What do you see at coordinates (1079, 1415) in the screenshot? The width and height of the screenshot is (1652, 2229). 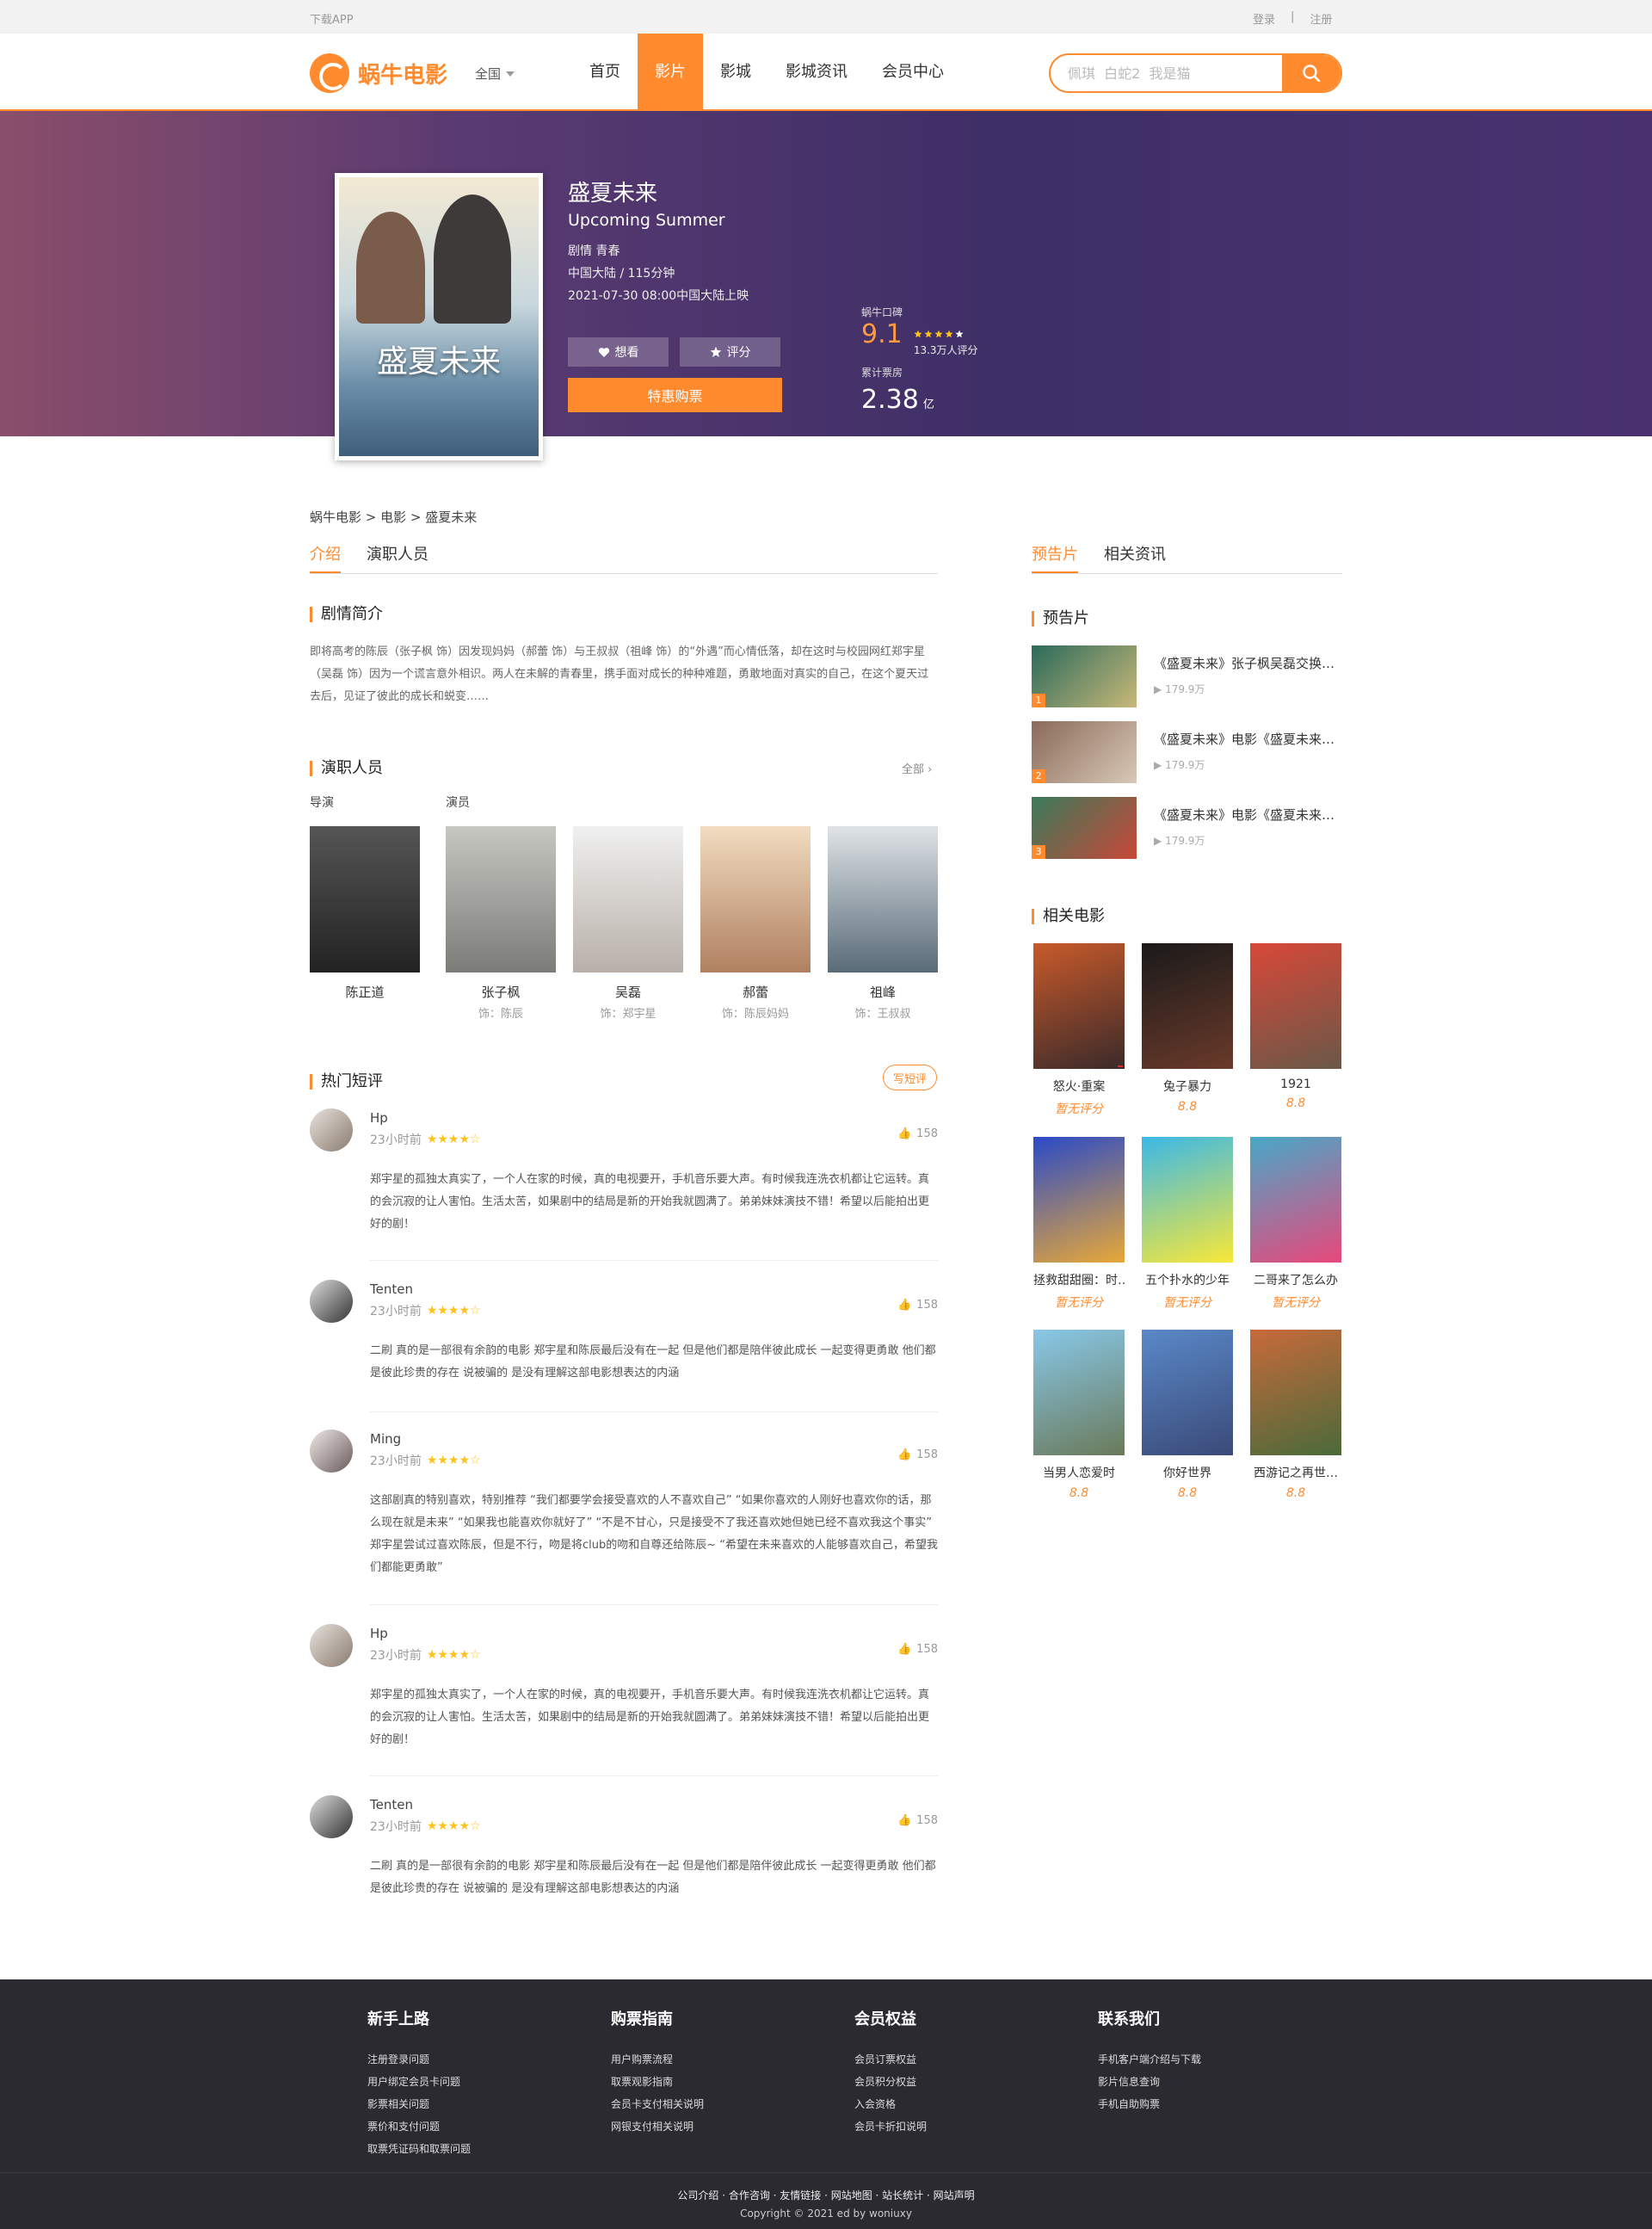 I see `related-movie: 当男人恋爱时 8.8` at bounding box center [1079, 1415].